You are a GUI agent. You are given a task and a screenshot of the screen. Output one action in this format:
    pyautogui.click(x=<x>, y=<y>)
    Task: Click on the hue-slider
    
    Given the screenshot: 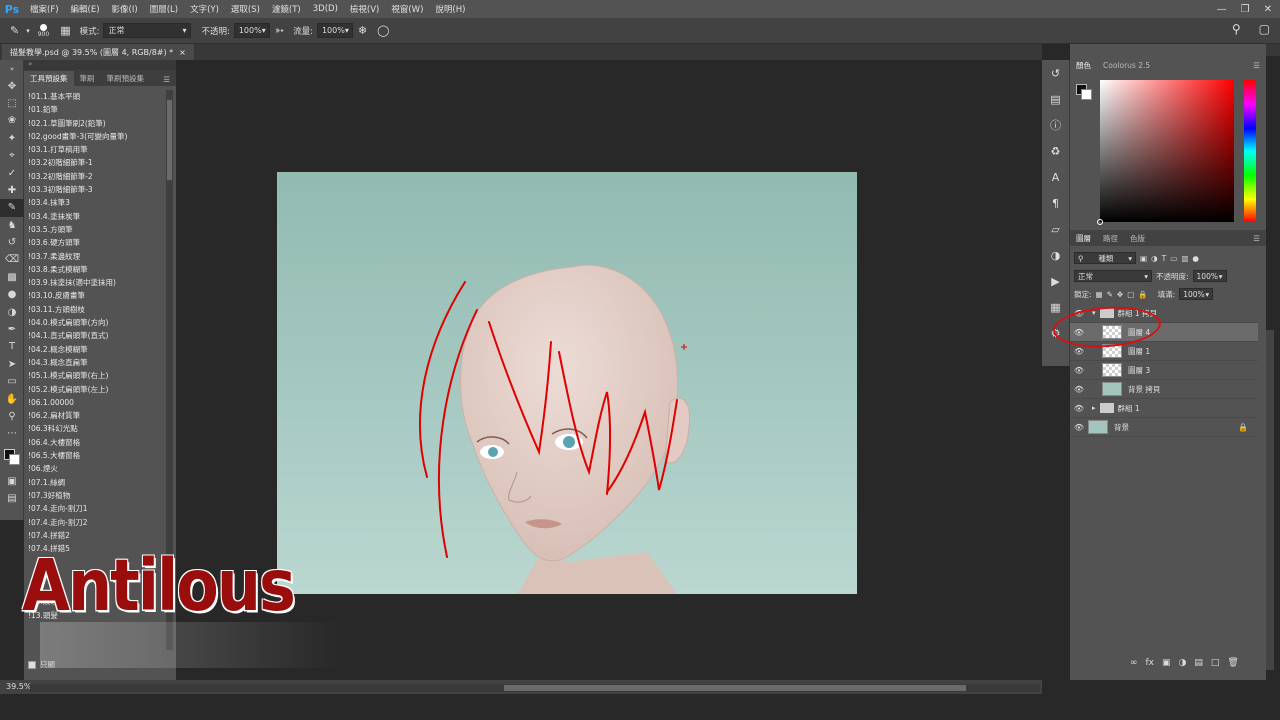 What is the action you would take?
    pyautogui.click(x=1250, y=151)
    